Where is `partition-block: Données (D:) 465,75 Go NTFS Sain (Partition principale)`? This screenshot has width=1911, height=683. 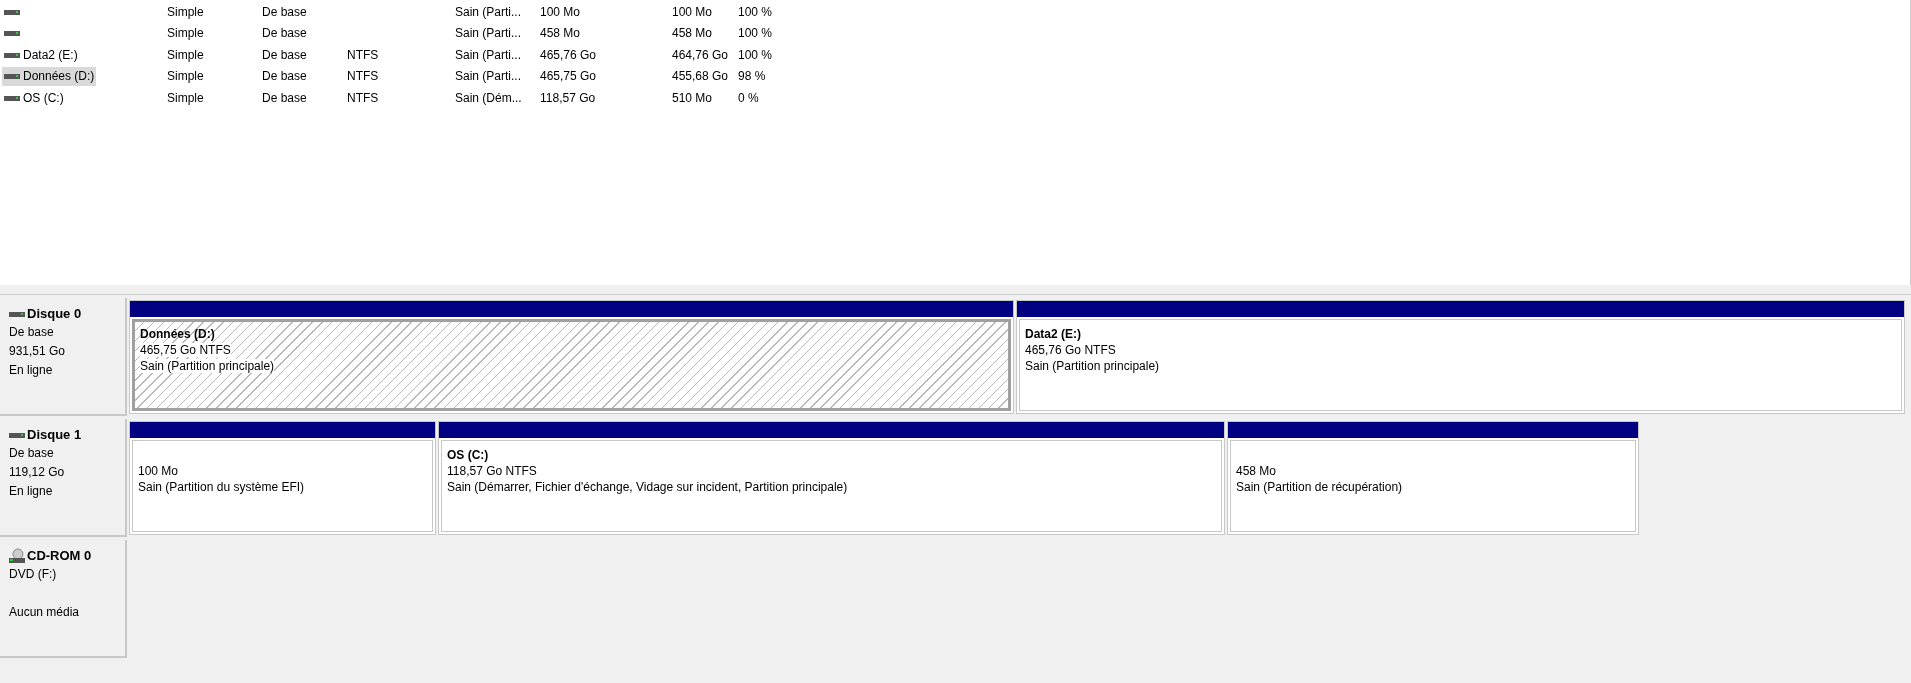 partition-block: Données (D:) 465,75 Go NTFS Sain (Partition principale) is located at coordinates (571, 357).